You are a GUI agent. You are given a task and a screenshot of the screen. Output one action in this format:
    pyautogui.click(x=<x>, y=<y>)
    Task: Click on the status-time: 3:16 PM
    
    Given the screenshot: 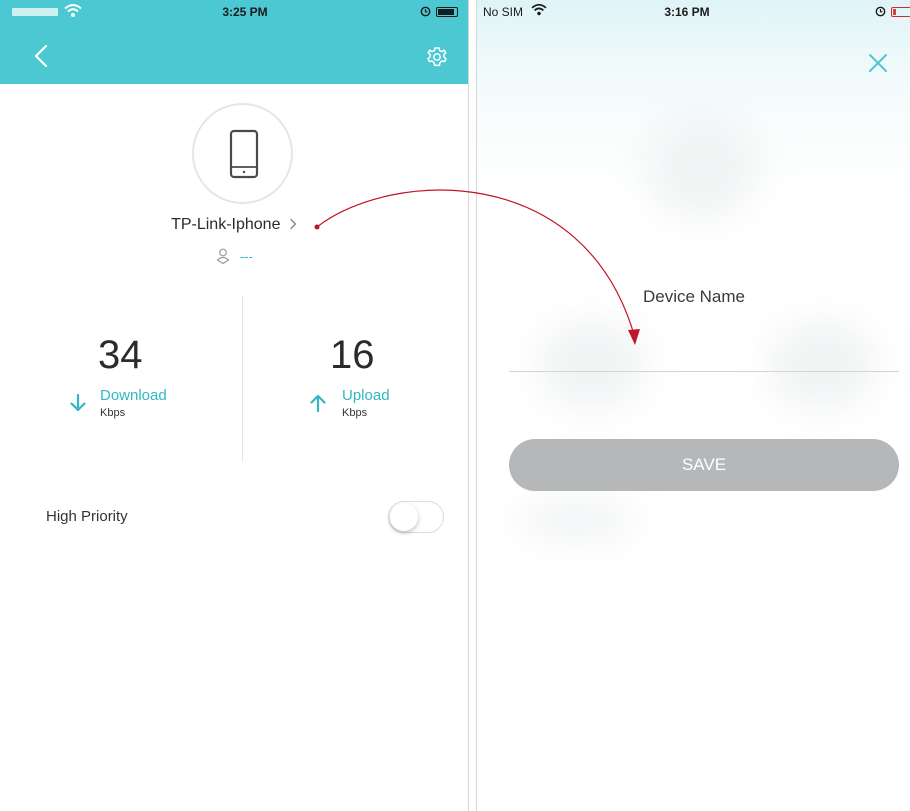 What is the action you would take?
    pyautogui.click(x=687, y=12)
    